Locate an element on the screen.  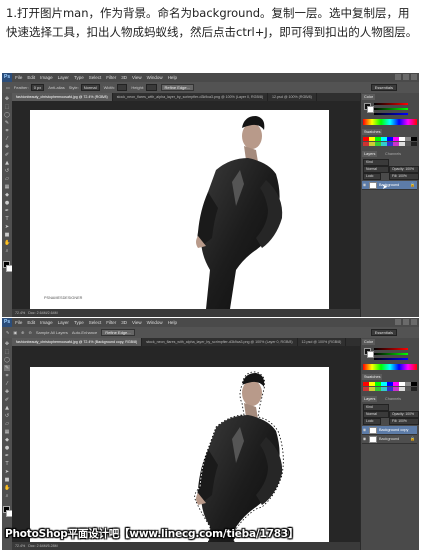
menu-file: File is located at coordinates (18, 77).